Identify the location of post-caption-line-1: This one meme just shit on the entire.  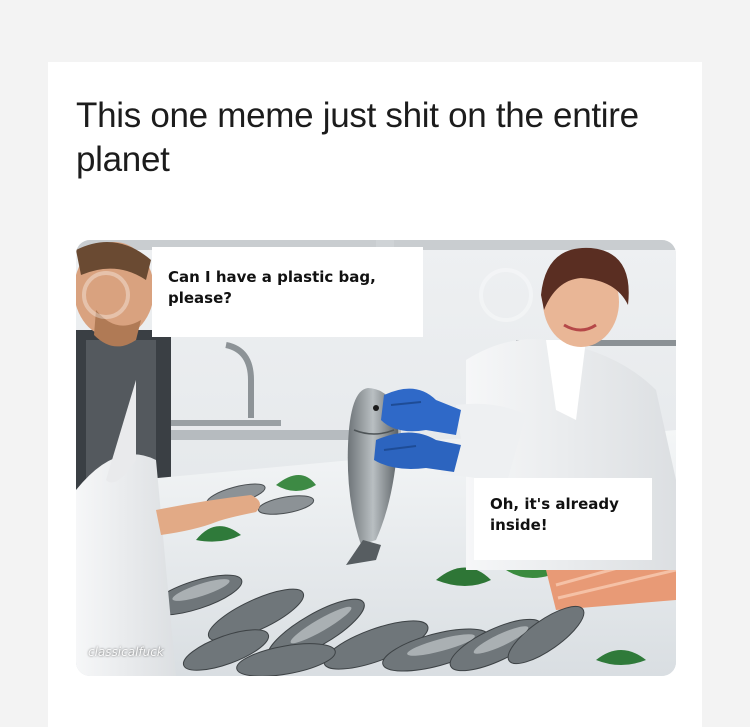
(357, 115).